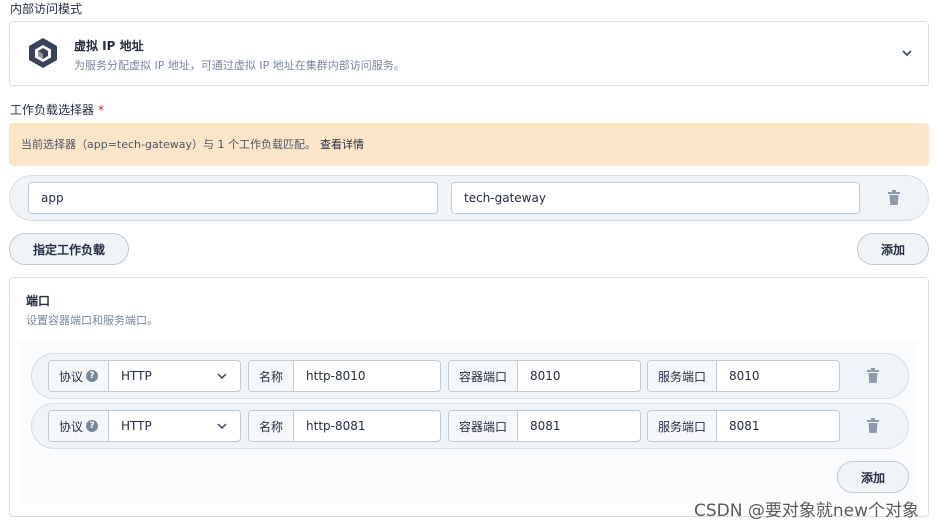 The image size is (935, 526). Describe the element at coordinates (169, 144) in the screenshot. I see `alert-text: 当前选择器（app=tech-gateway）与 1 个工作负载匹配。` at that location.